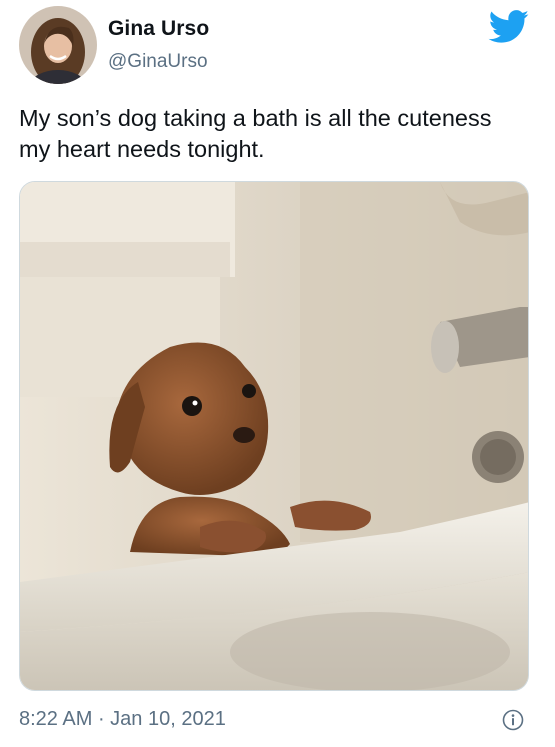  What do you see at coordinates (55, 719) in the screenshot?
I see `tweet-time: 8:22 AM` at bounding box center [55, 719].